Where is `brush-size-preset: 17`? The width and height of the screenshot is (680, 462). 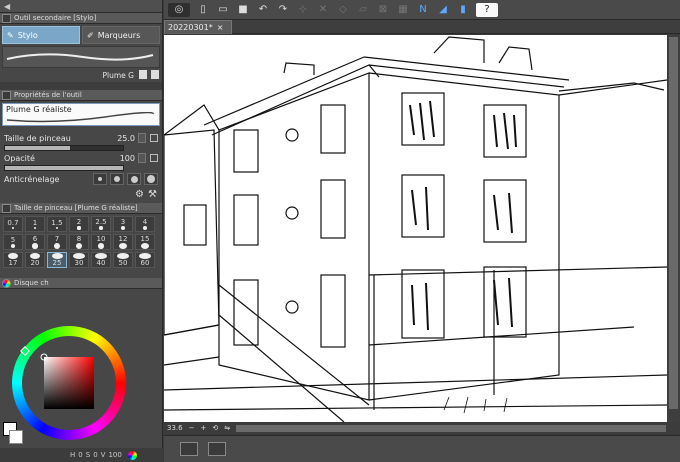 brush-size-preset: 17 is located at coordinates (13, 260).